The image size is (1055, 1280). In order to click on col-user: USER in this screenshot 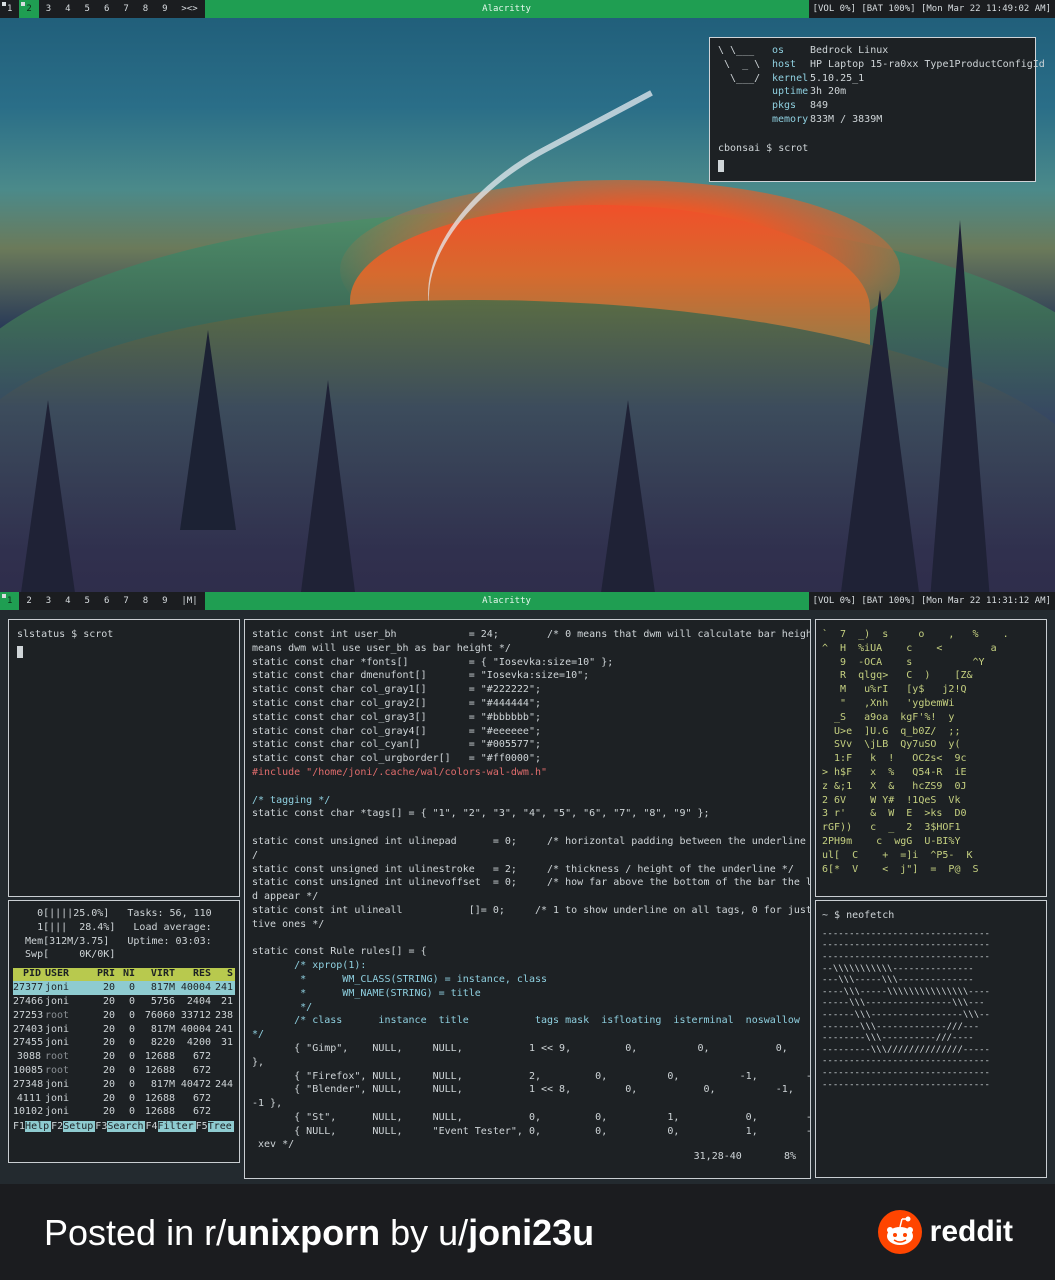, I will do `click(66, 974)`.